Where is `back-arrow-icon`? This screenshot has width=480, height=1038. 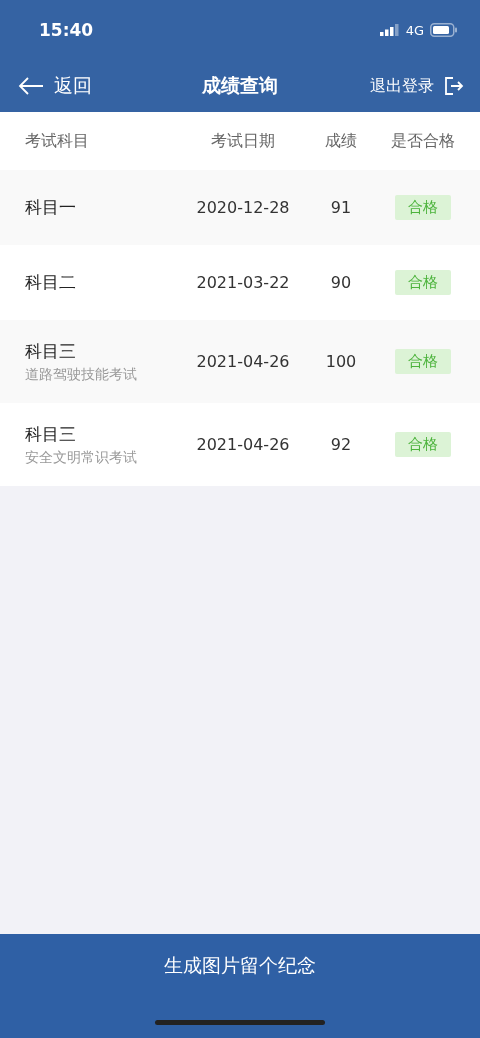 back-arrow-icon is located at coordinates (31, 86).